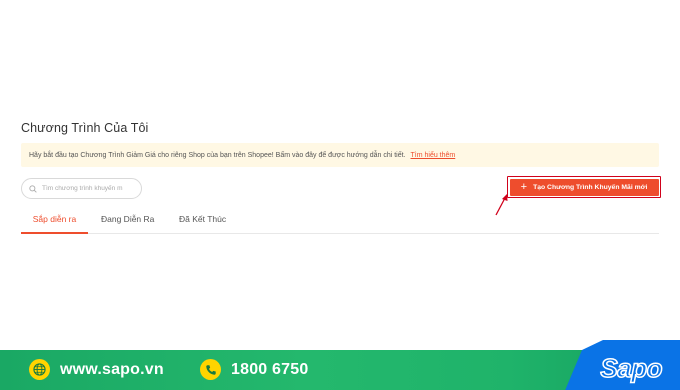 The width and height of the screenshot is (680, 390). Describe the element at coordinates (433, 155) in the screenshot. I see `learn-more-link: Tìm hiểu thêm` at that location.